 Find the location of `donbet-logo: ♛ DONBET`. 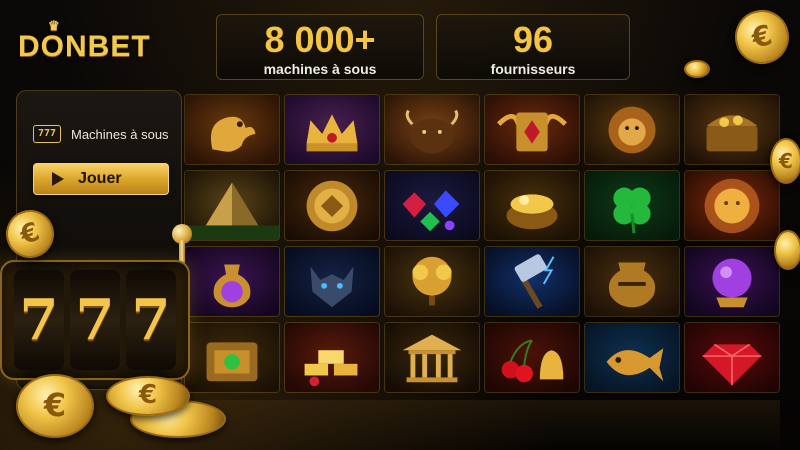

donbet-logo: ♛ DONBET is located at coordinates (84, 41).